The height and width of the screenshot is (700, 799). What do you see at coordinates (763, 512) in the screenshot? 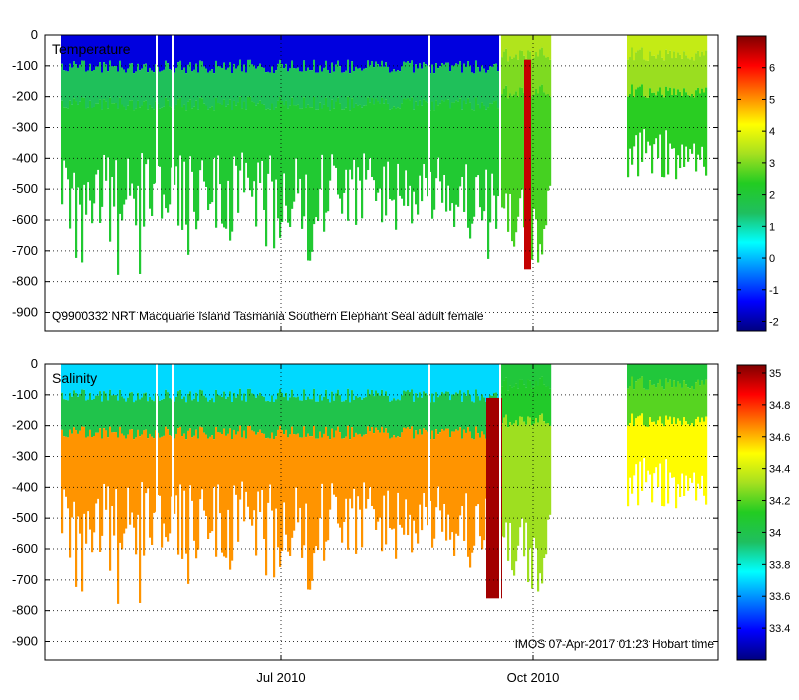
I see `colorbar: 33.433.633.83434.234.434.634.835` at bounding box center [763, 512].